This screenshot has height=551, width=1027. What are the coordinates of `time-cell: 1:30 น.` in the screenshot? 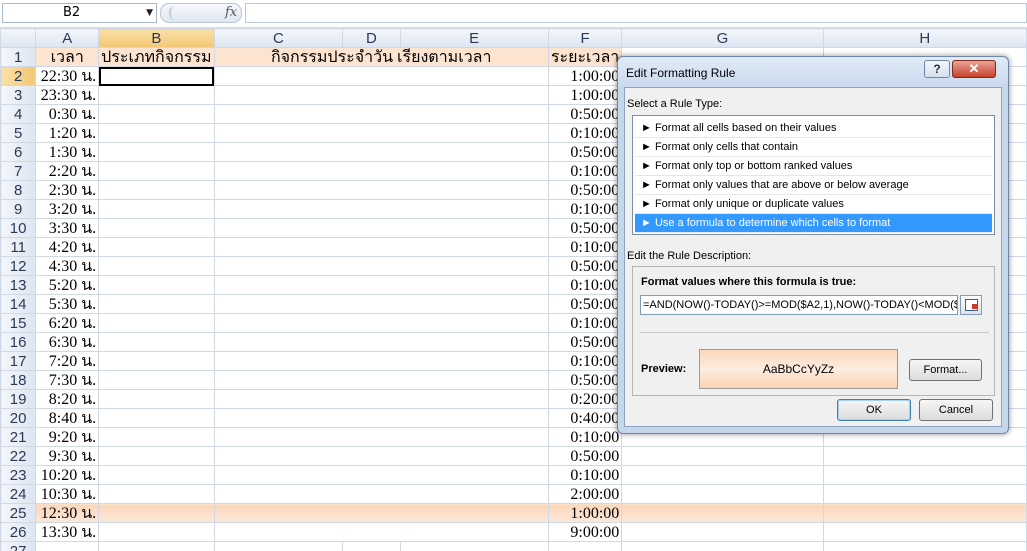 It's located at (67, 152).